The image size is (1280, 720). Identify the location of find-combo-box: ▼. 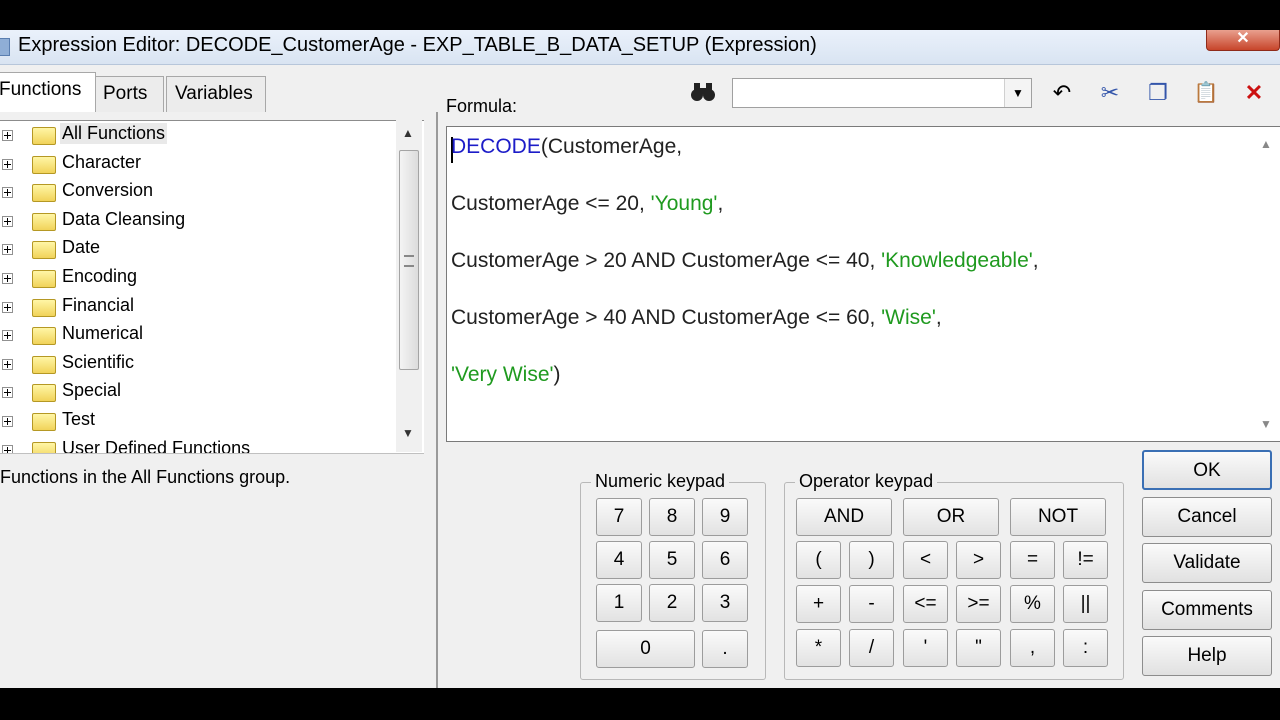
(882, 93).